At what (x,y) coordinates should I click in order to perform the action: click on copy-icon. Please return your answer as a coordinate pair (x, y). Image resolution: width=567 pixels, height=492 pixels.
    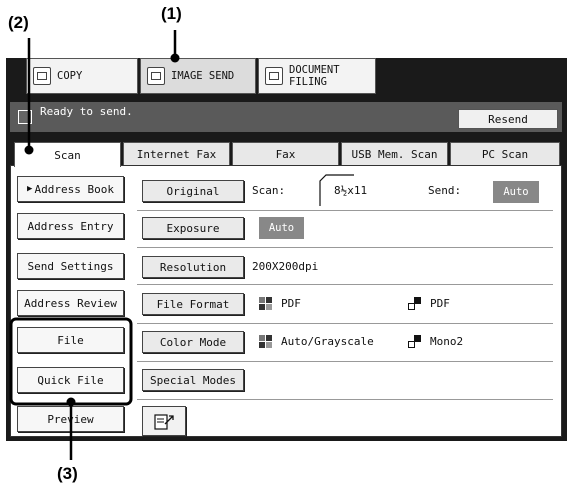
    Looking at the image, I should click on (42, 76).